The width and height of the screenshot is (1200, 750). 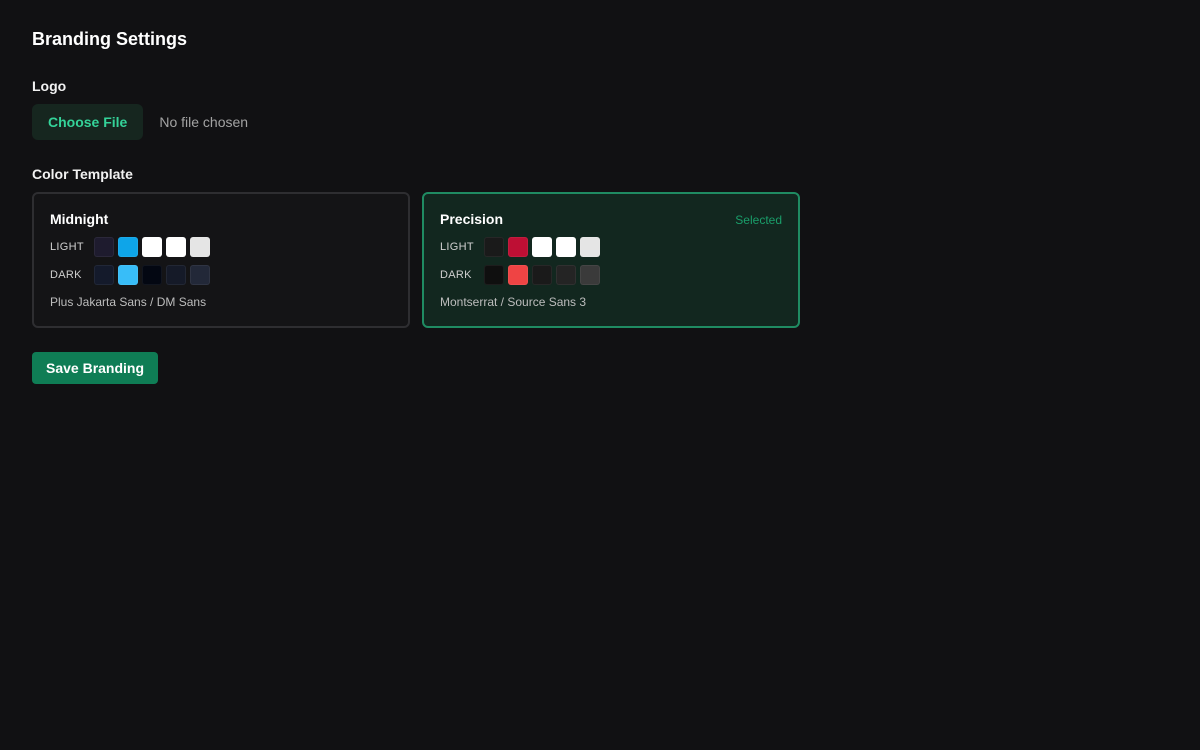 I want to click on font-pair: Montserrat / Source Sans 3, so click(x=513, y=302).